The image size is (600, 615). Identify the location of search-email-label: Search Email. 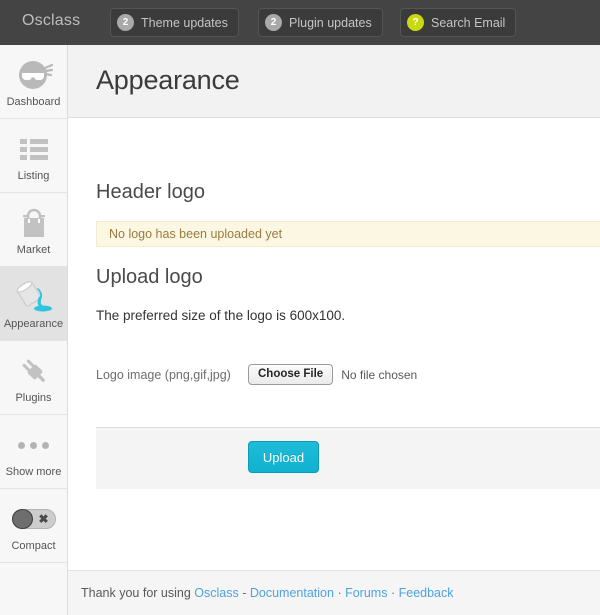
(468, 22).